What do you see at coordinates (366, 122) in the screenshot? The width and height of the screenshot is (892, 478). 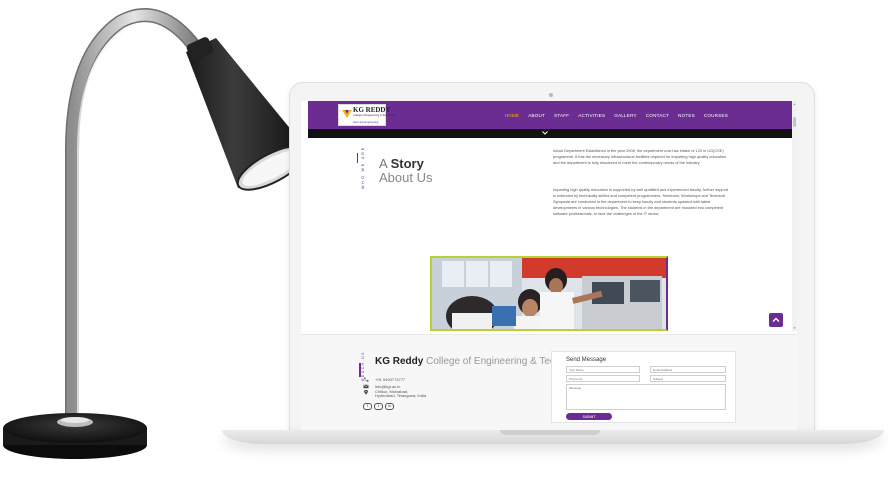 I see `logo-tagline: Here Say Engineering` at bounding box center [366, 122].